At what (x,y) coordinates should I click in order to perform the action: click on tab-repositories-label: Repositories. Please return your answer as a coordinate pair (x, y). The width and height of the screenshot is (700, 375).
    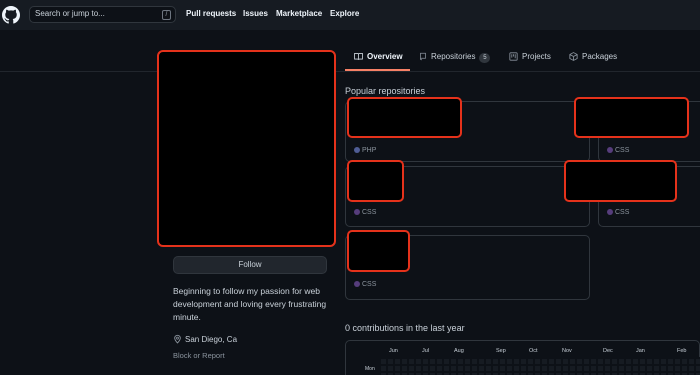
    Looking at the image, I should click on (453, 56).